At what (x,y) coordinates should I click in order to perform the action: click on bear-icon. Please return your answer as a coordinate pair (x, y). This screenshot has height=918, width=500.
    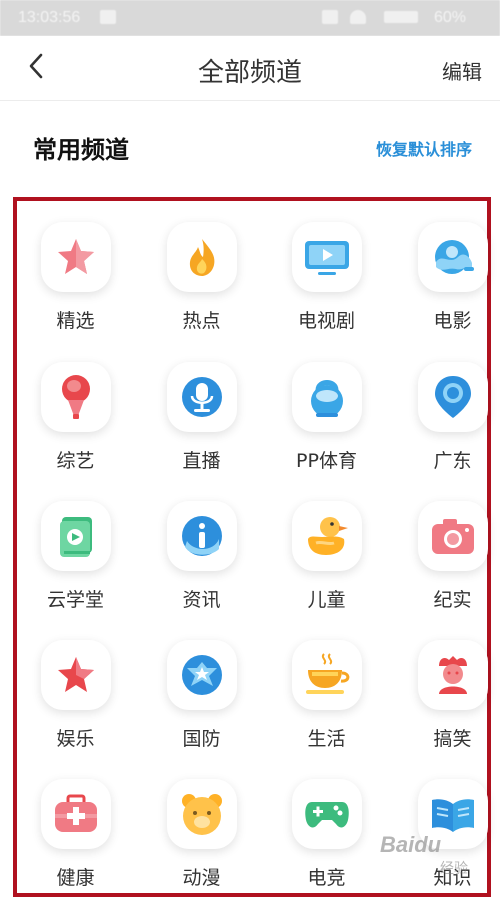
    Looking at the image, I should click on (202, 814).